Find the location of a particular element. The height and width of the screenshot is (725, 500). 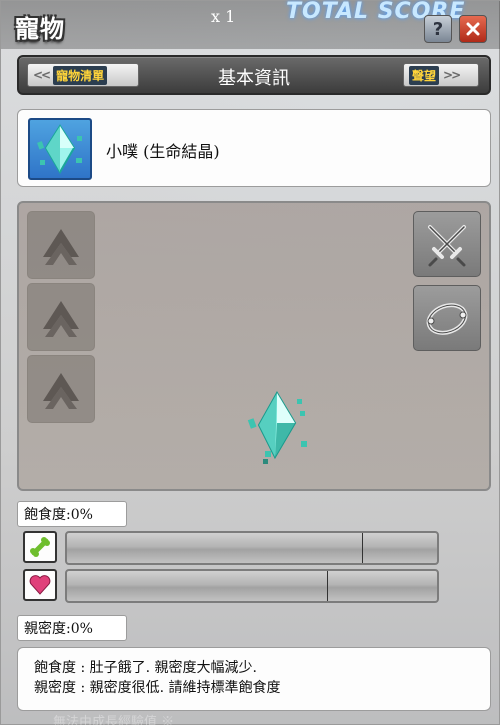

life-crystal-icon is located at coordinates (59, 149).